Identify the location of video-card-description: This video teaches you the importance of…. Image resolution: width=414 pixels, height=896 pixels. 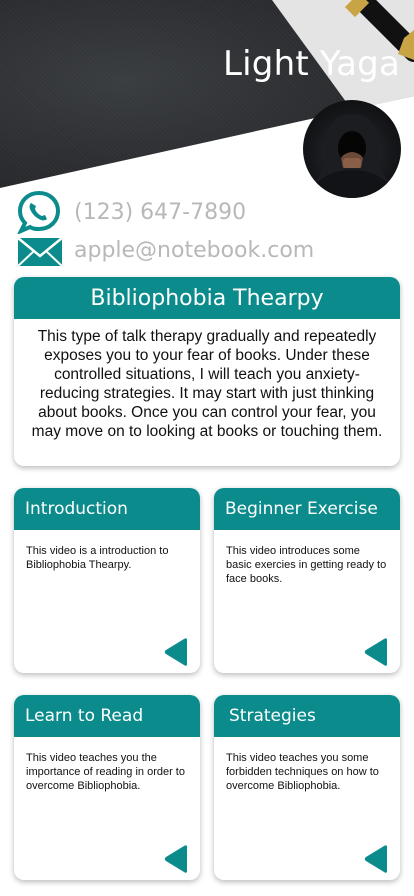
(105, 772).